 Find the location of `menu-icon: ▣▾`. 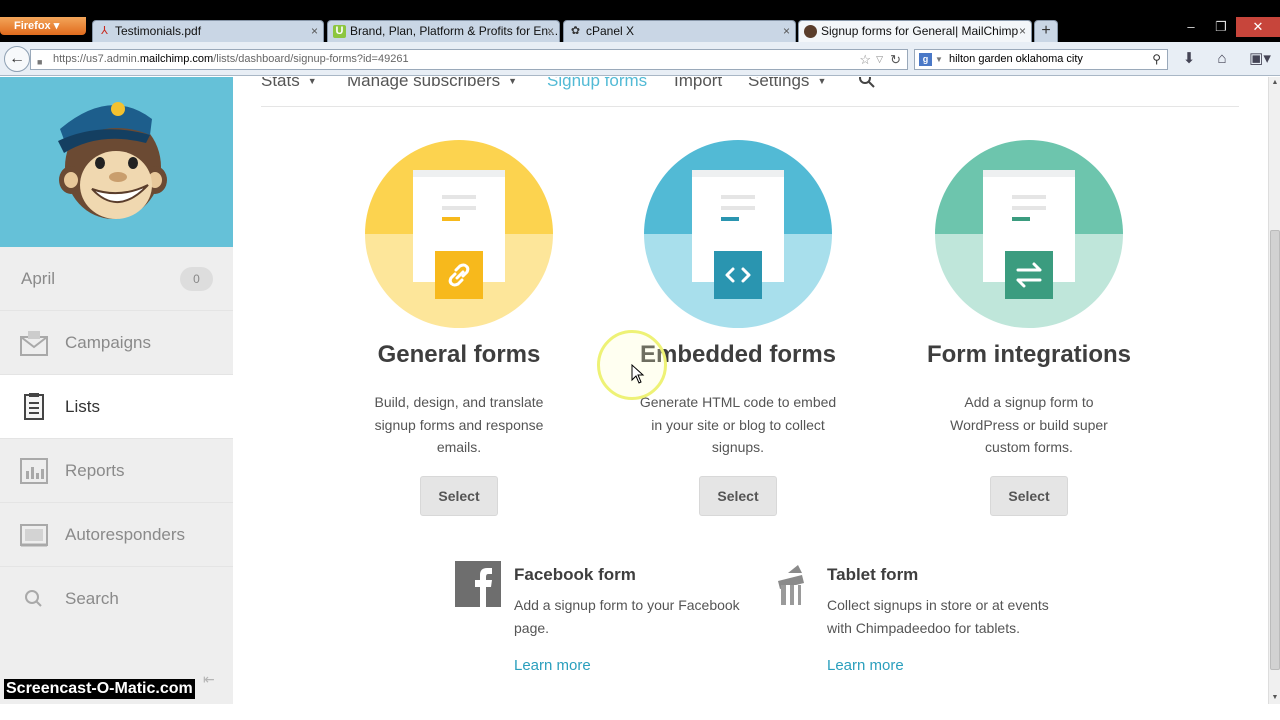

menu-icon: ▣▾ is located at coordinates (1260, 60).